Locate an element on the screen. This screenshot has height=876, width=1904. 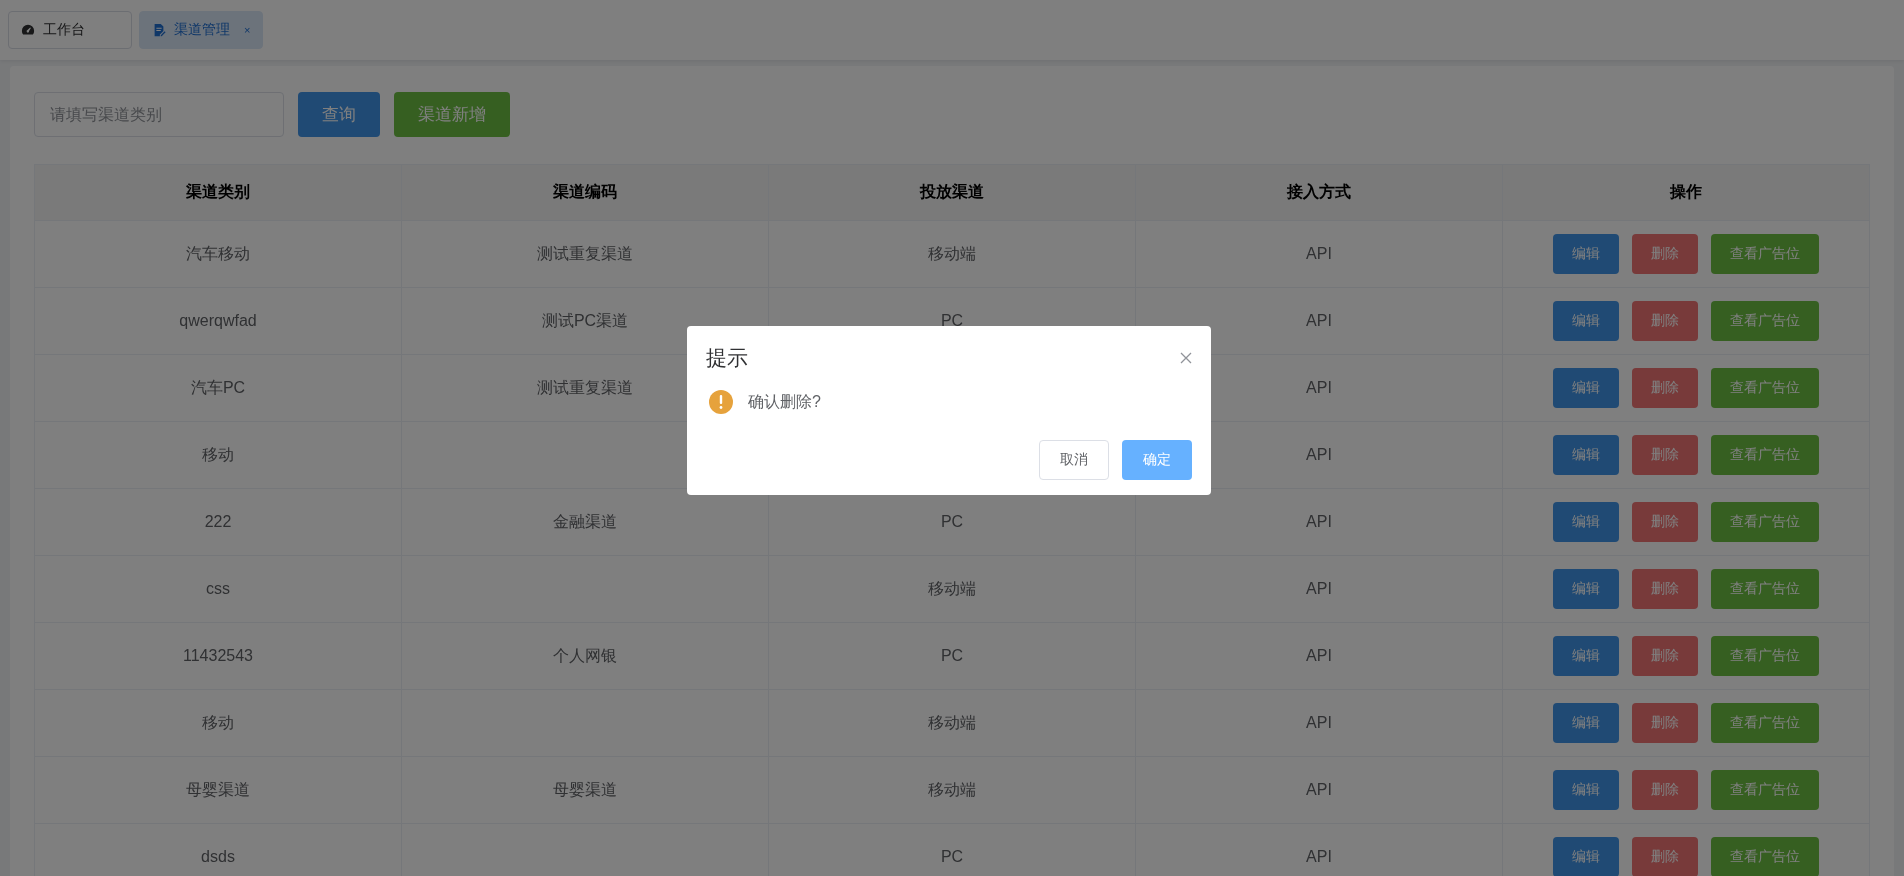
tab-close-button: × is located at coordinates (247, 30).